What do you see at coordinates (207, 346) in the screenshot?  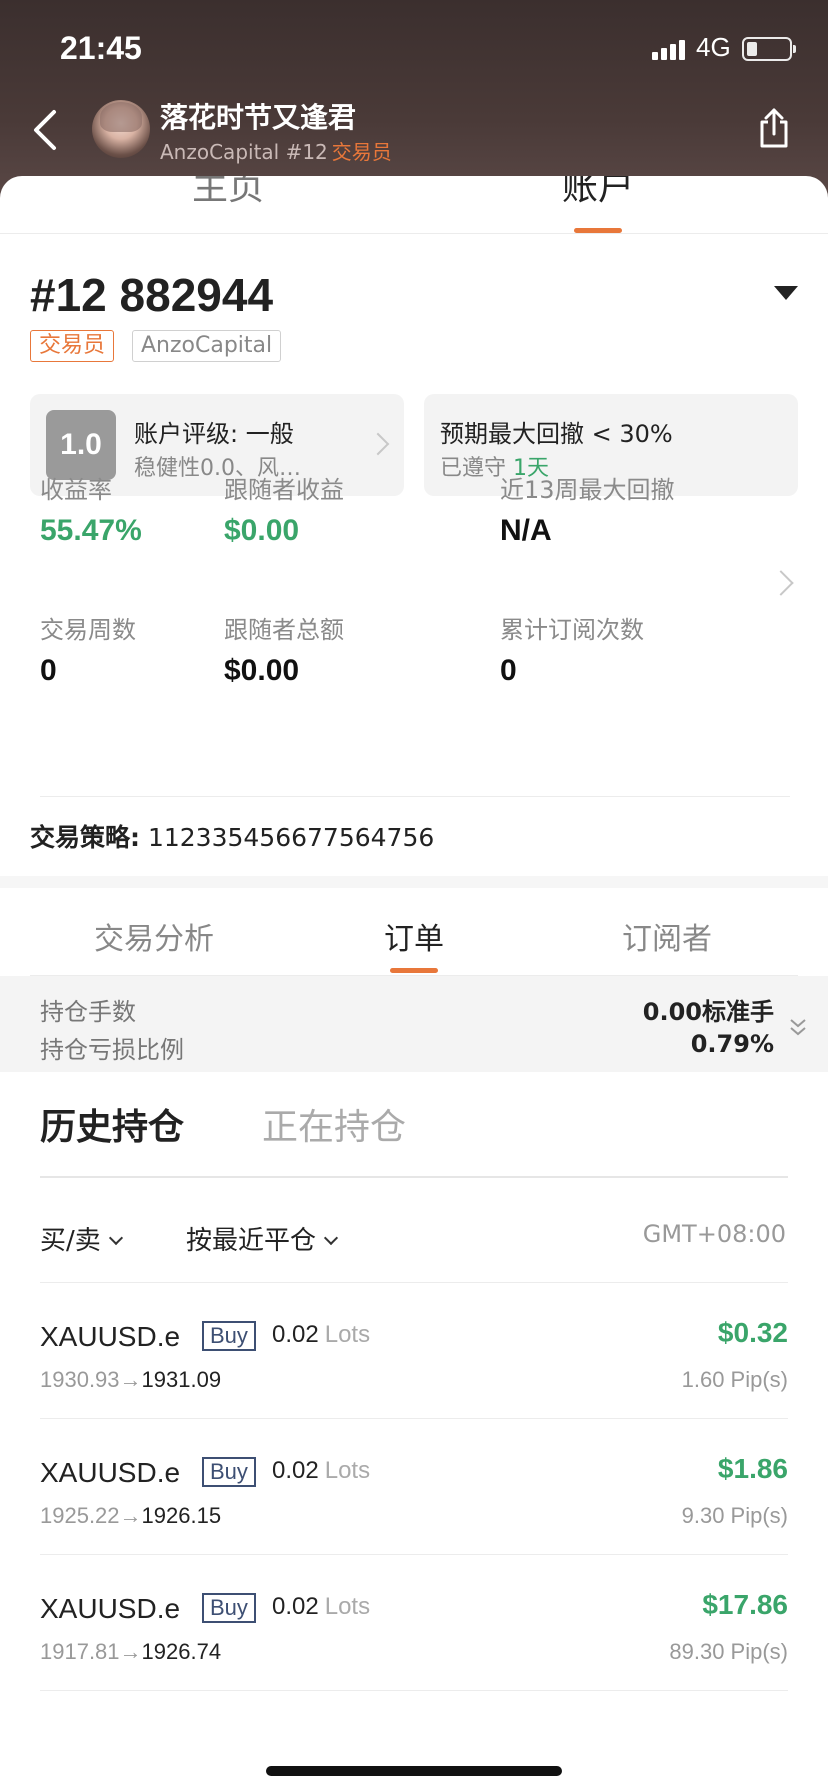 I see `broker-tag: AnzoCapital` at bounding box center [207, 346].